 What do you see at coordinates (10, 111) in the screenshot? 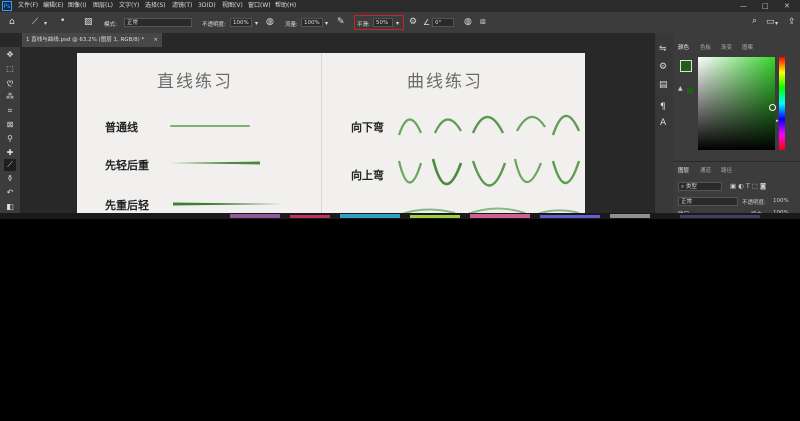
I see `crop-tool-icon: ⌗` at bounding box center [10, 111].